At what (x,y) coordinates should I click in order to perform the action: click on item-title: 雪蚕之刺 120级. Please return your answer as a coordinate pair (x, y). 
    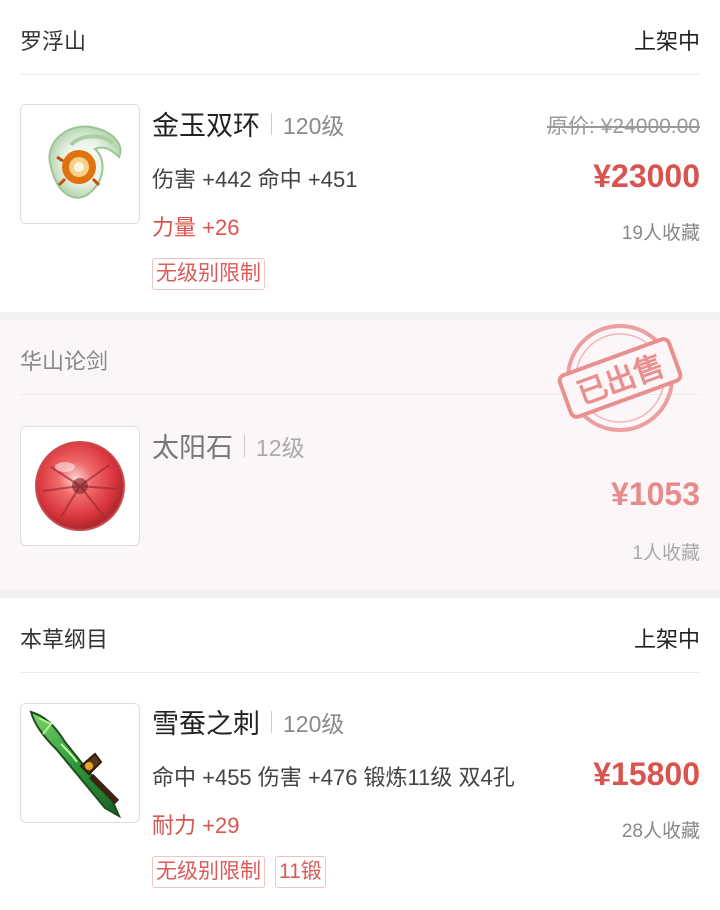
    Looking at the image, I should click on (248, 721).